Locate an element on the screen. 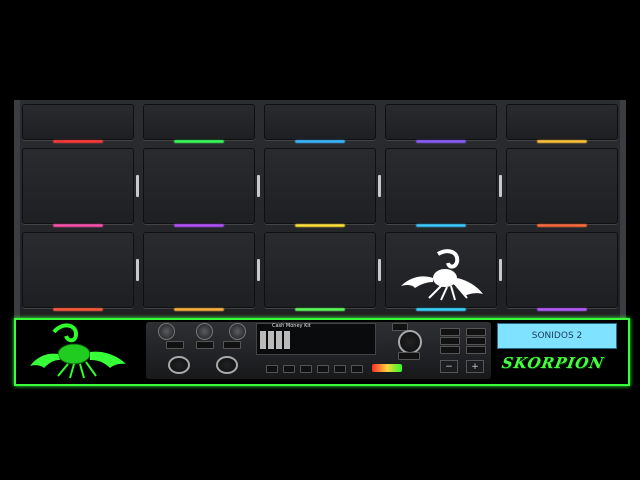 The image size is (640, 480). jog-wheel-left is located at coordinates (179, 365).